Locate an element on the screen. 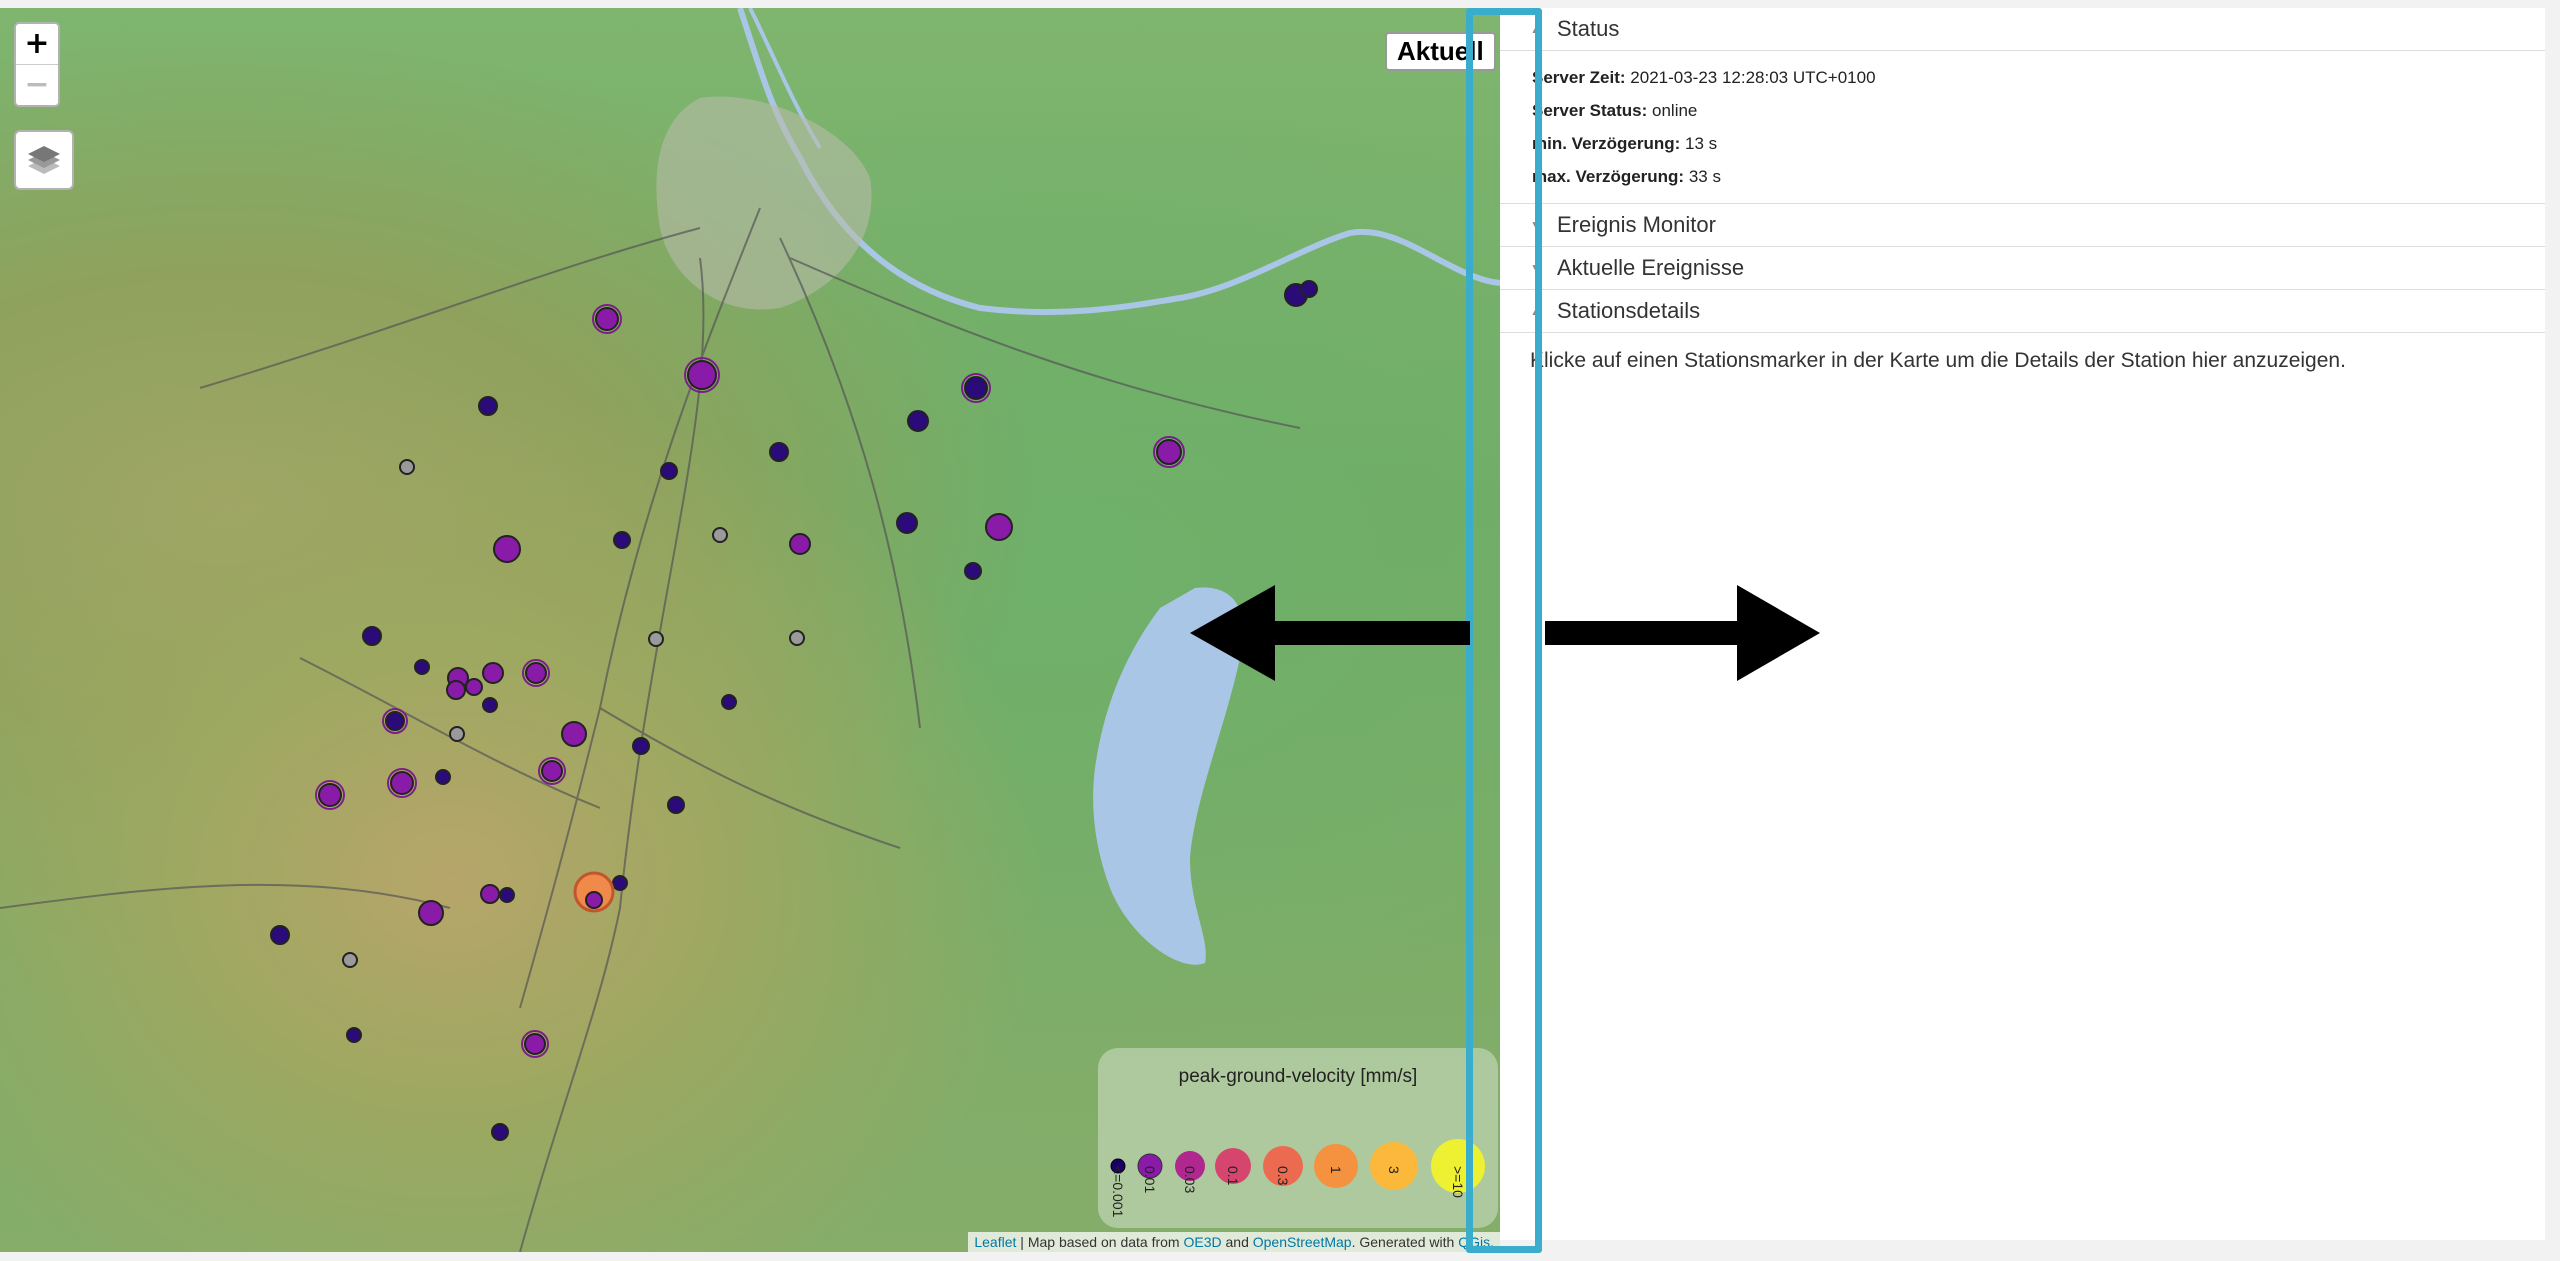 The image size is (2560, 1261). legend-label: 1 is located at coordinates (1336, 1170).